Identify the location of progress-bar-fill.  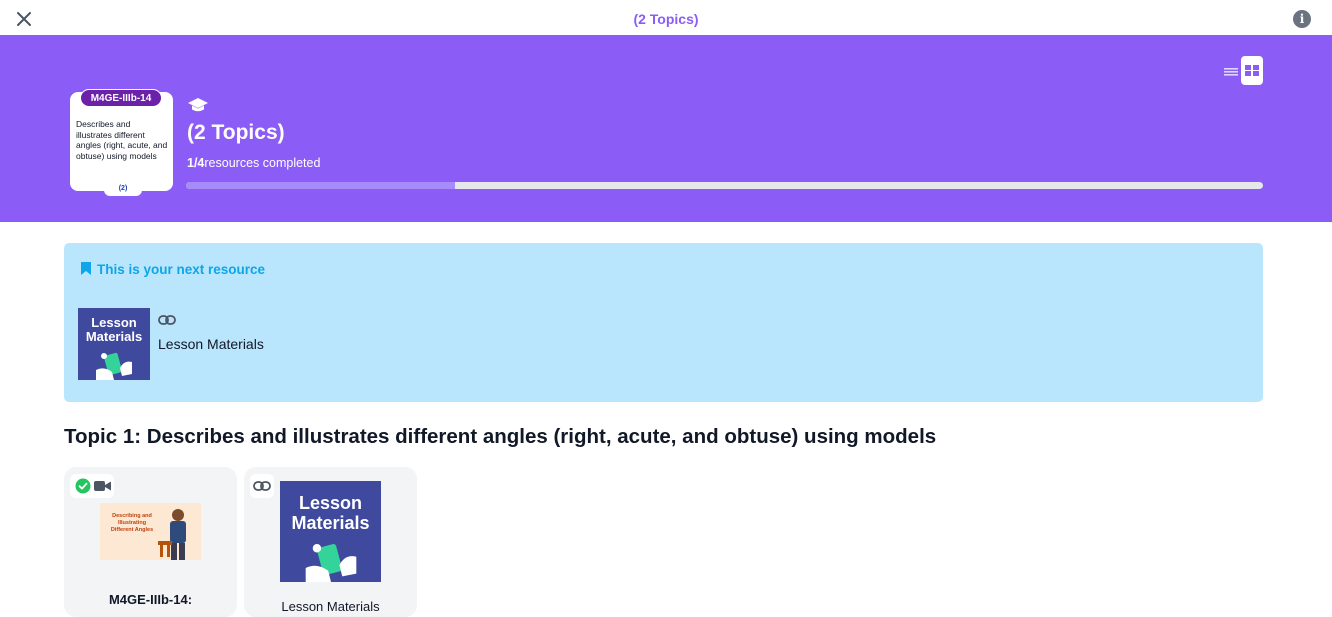
(321, 185).